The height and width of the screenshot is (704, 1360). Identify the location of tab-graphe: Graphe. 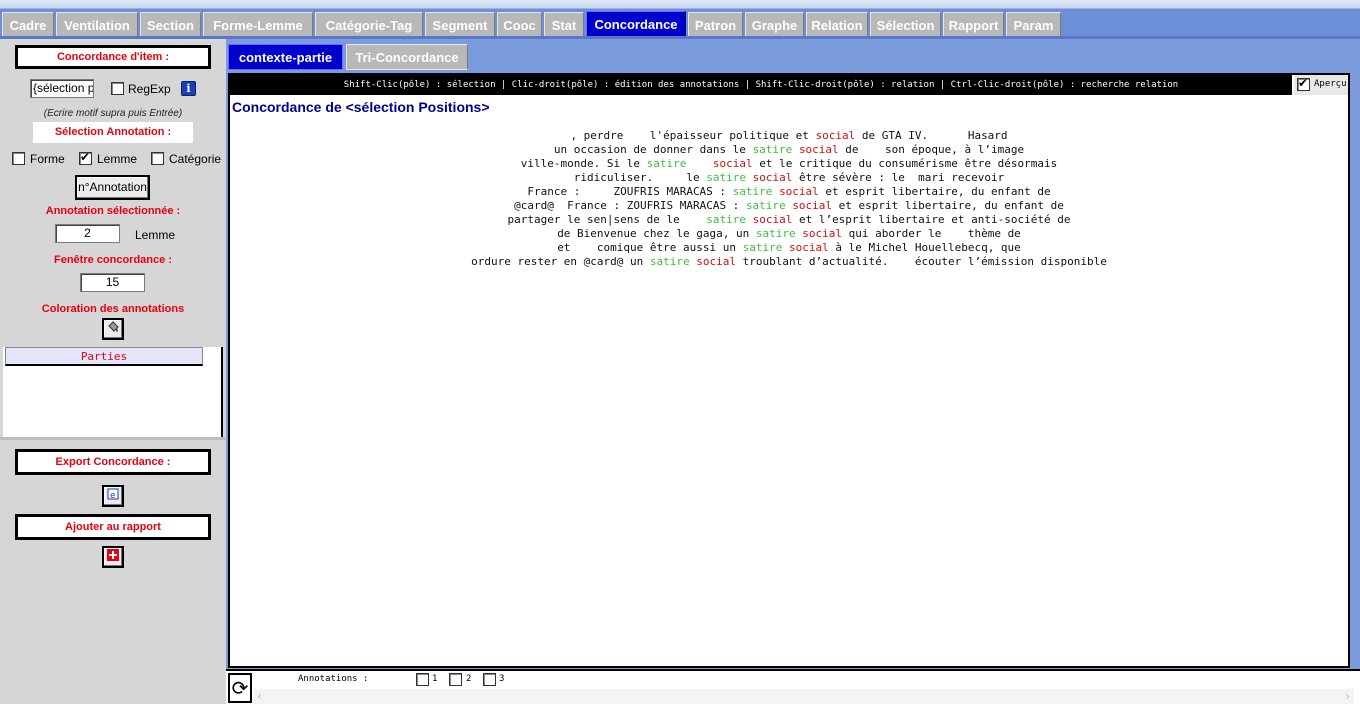
(774, 24).